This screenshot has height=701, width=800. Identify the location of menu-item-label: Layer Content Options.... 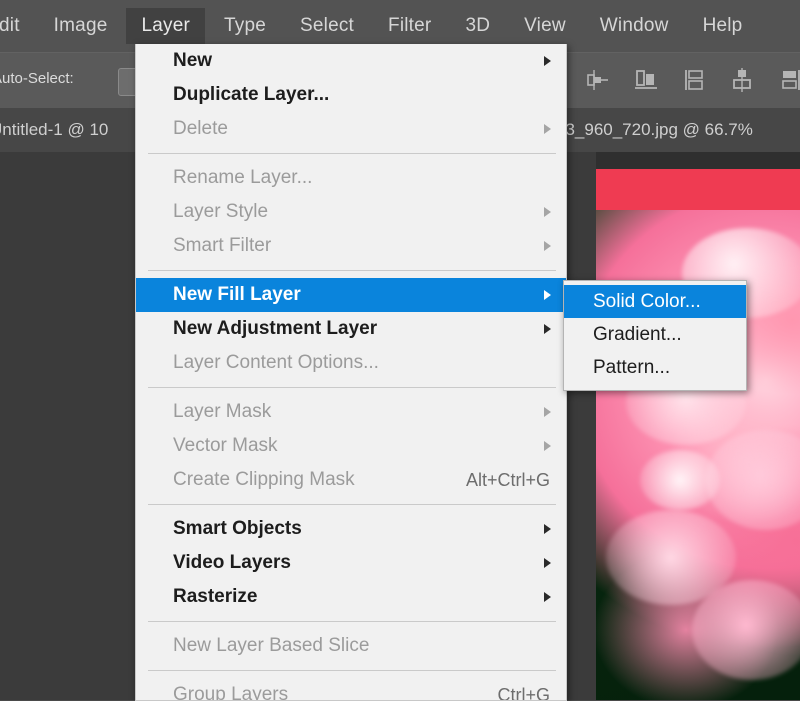
(276, 363).